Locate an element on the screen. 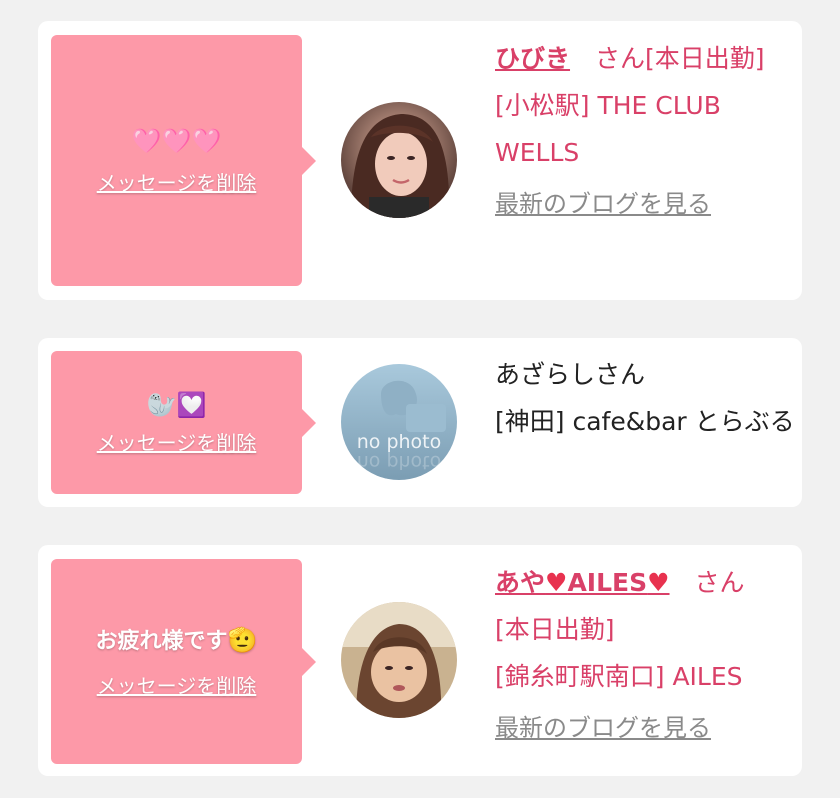 The height and width of the screenshot is (798, 840). working-today-label: [本日出勤] is located at coordinates (555, 629).